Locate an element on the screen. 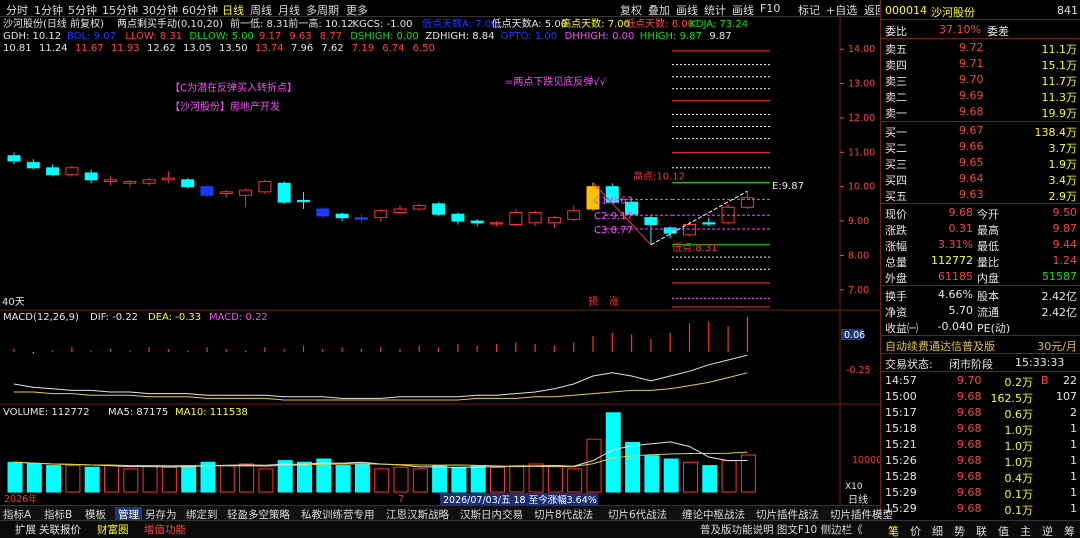  period-4: 30分钟 is located at coordinates (160, 10).